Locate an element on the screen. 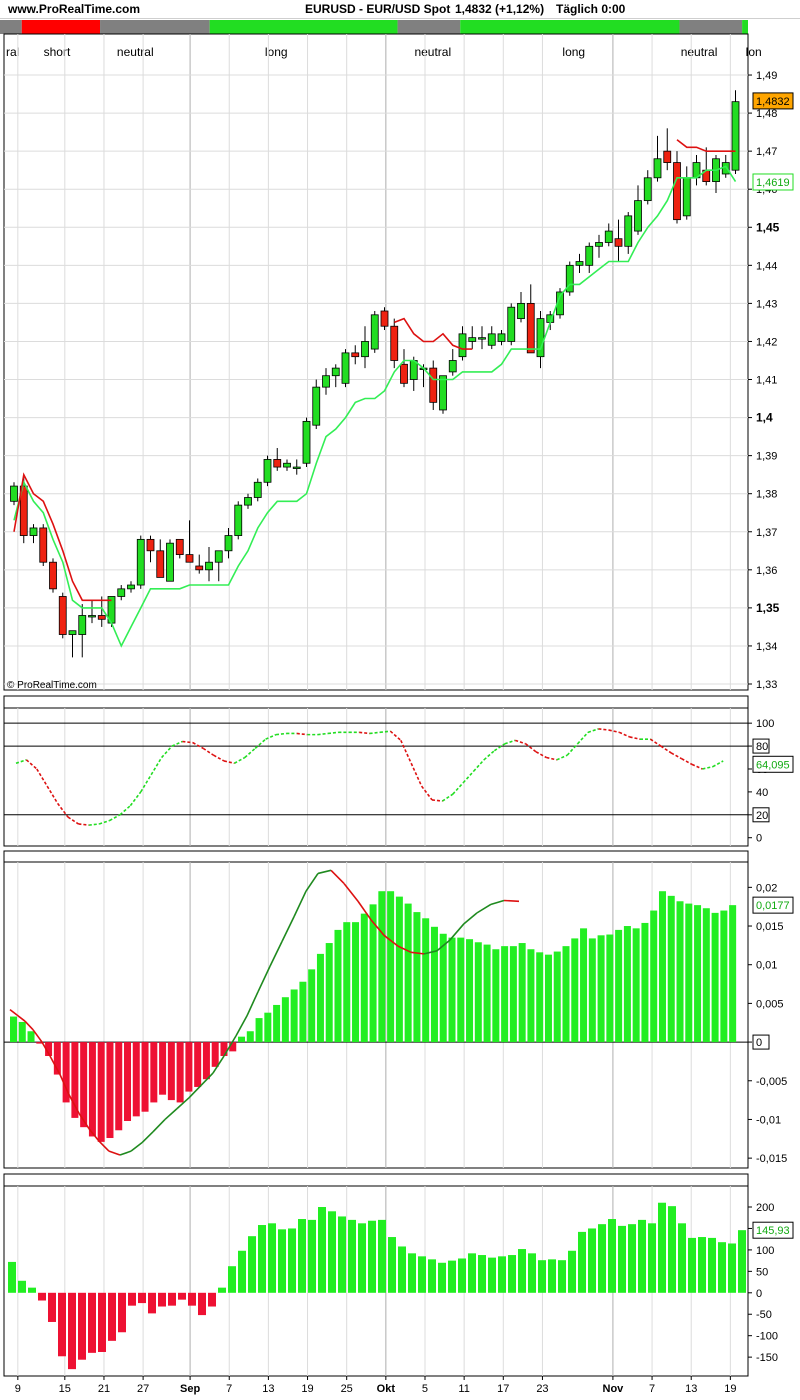  y-tick-label: 1,49 is located at coordinates (766, 76).